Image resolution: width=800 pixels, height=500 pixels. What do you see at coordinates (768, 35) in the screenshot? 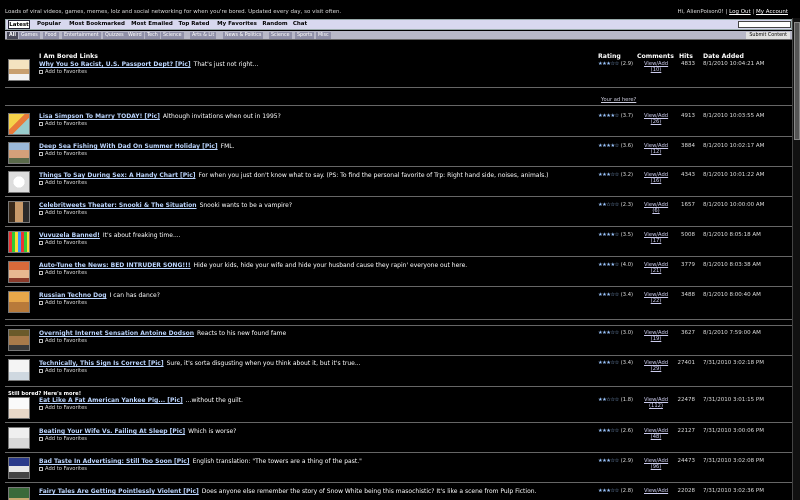
I see `submit-content-button: Submit Content` at bounding box center [768, 35].